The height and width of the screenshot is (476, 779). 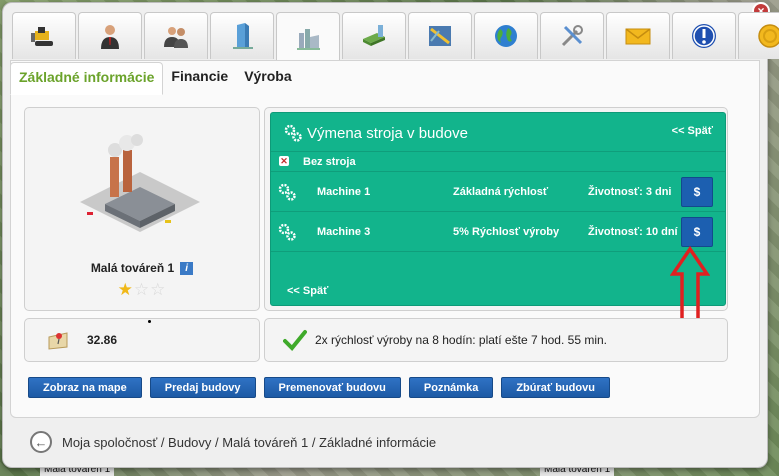 What do you see at coordinates (125, 289) in the screenshot?
I see `star-full-icon: ★` at bounding box center [125, 289].